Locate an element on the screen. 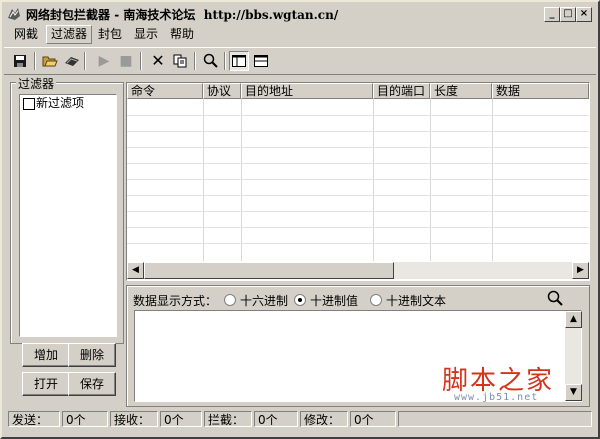  status-spare is located at coordinates (495, 419).